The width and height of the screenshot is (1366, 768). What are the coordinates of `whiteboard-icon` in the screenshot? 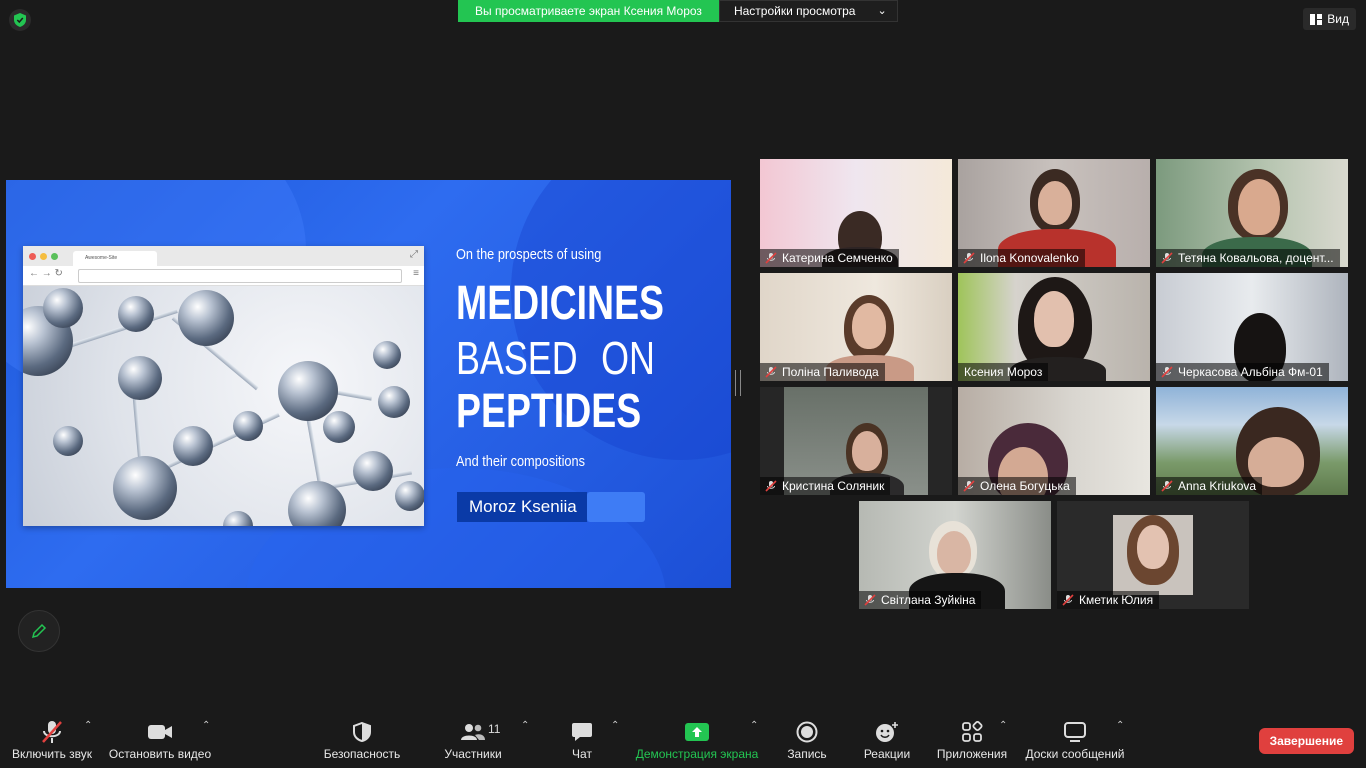 It's located at (1075, 732).